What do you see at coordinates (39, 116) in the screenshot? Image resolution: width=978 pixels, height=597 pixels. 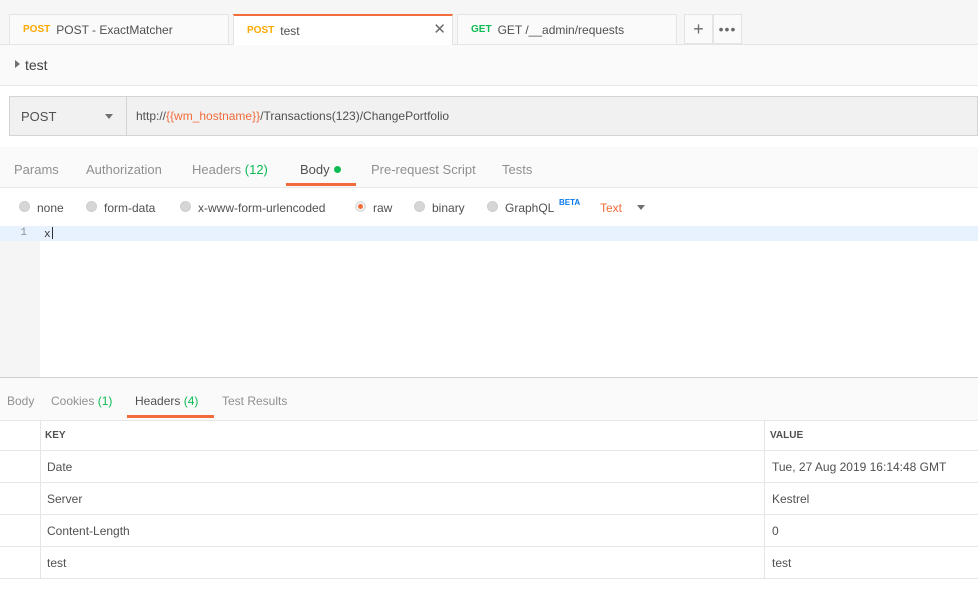 I see `method-select-value: POST` at bounding box center [39, 116].